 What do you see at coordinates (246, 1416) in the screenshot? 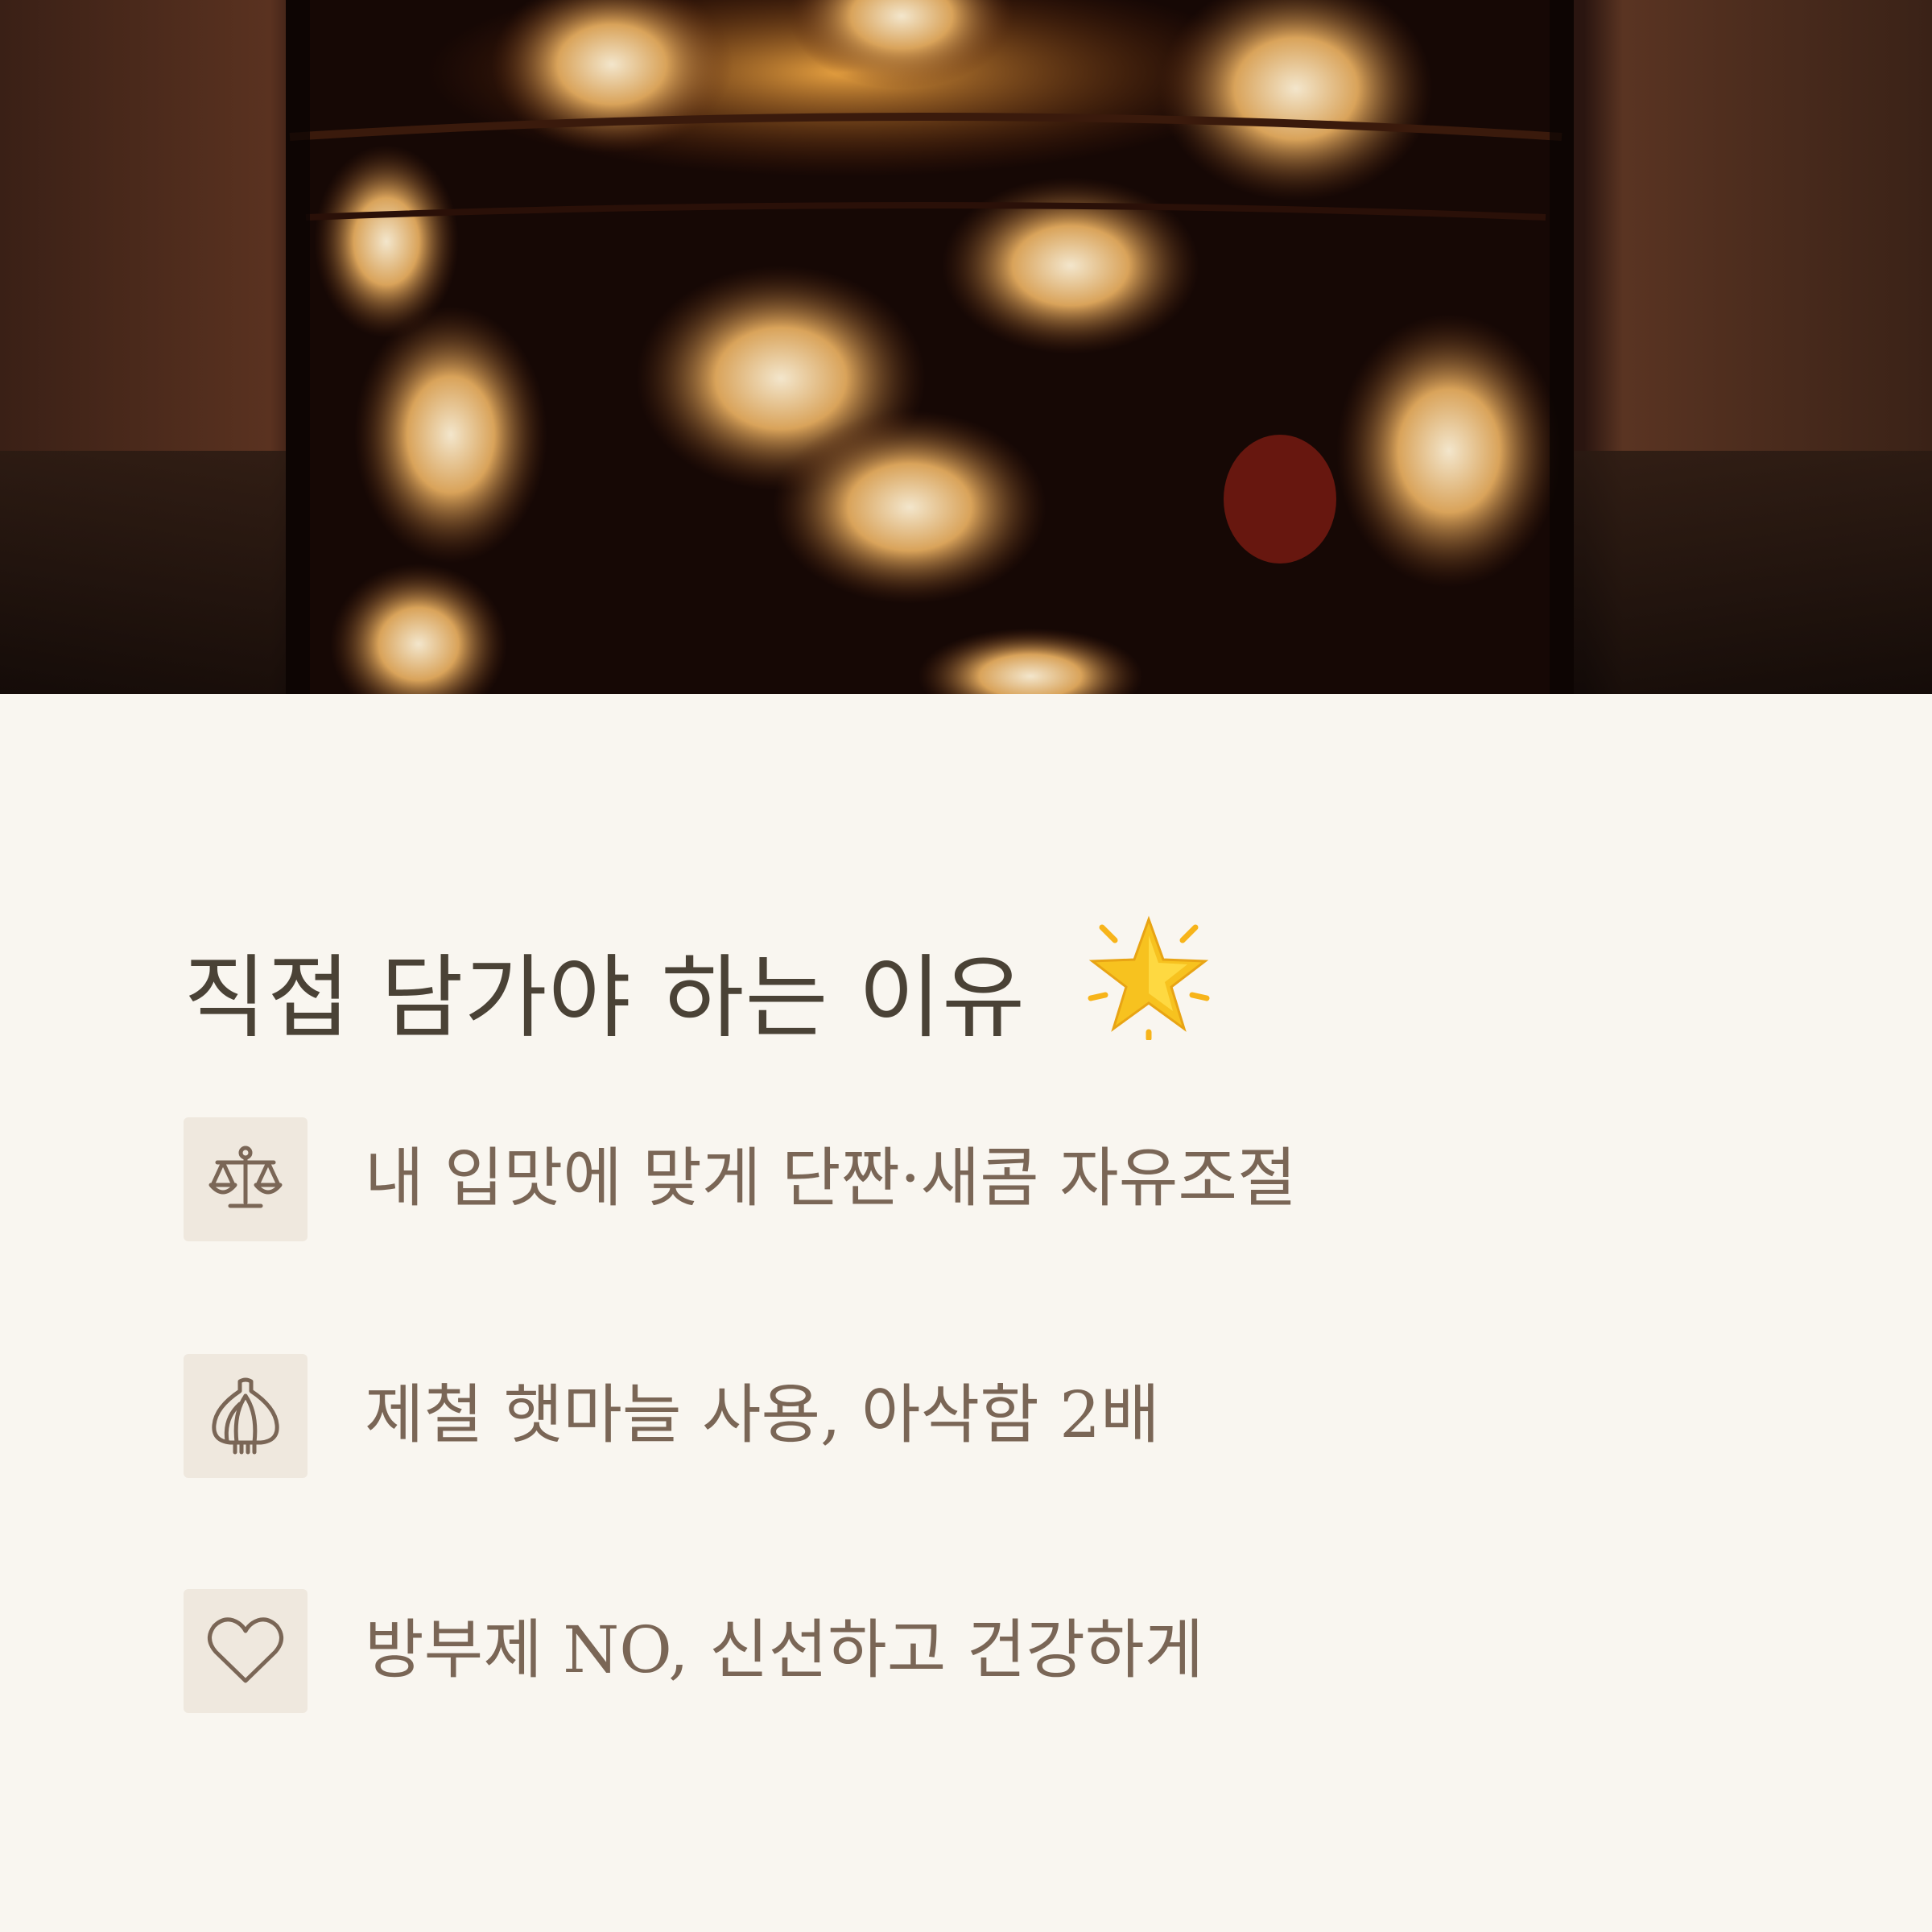
I see `garlic-icon` at bounding box center [246, 1416].